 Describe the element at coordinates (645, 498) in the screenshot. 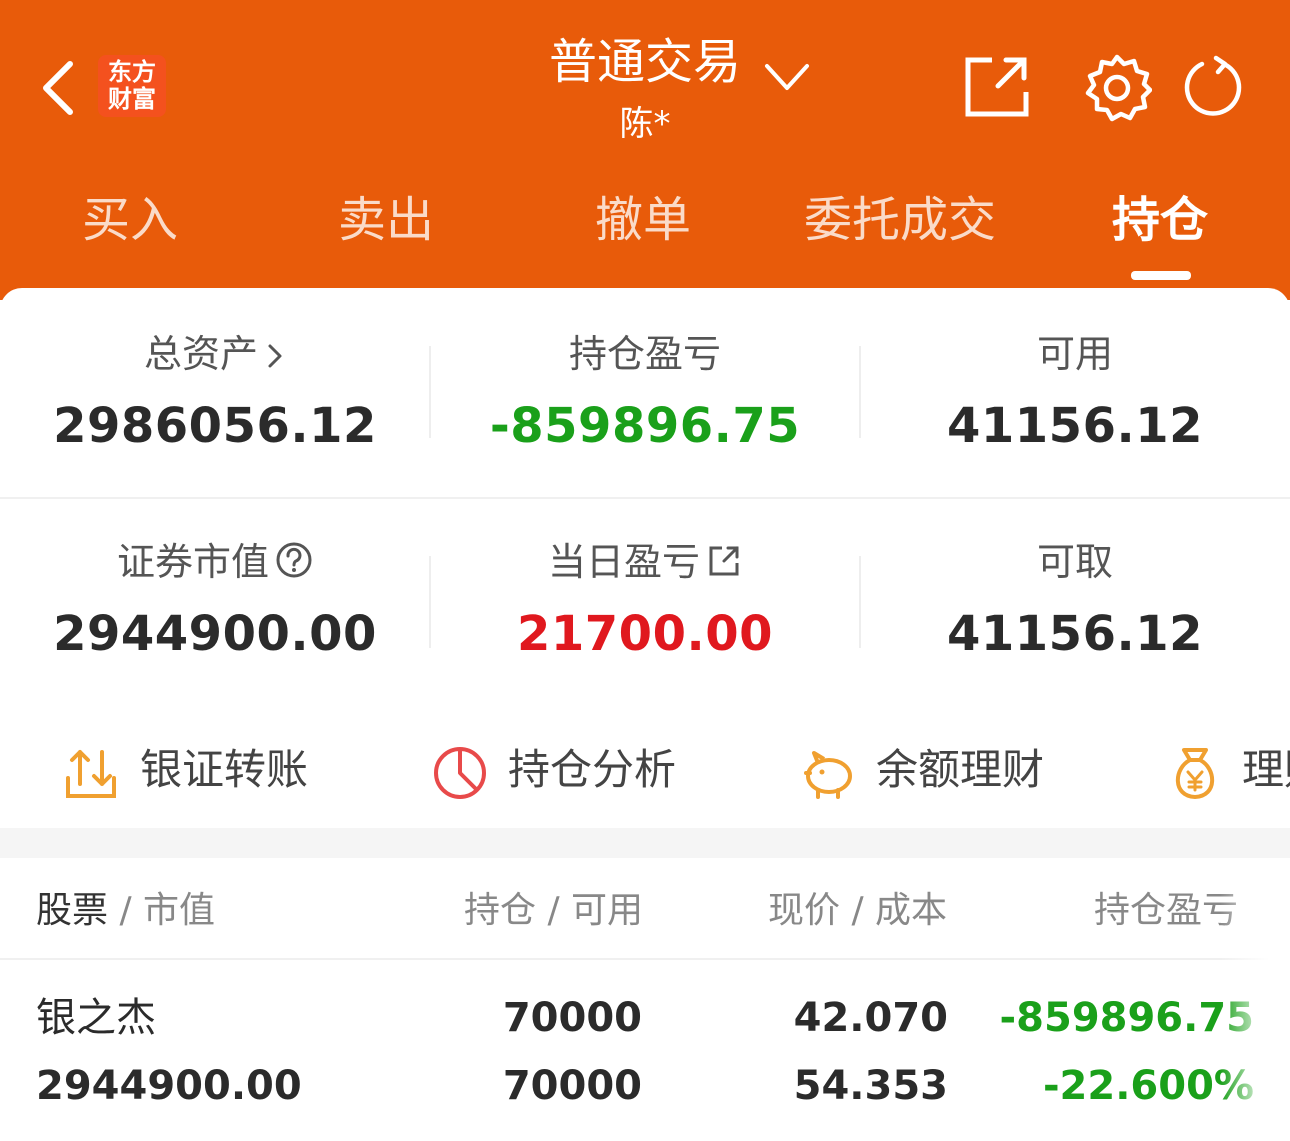

I see `section-divider` at that location.